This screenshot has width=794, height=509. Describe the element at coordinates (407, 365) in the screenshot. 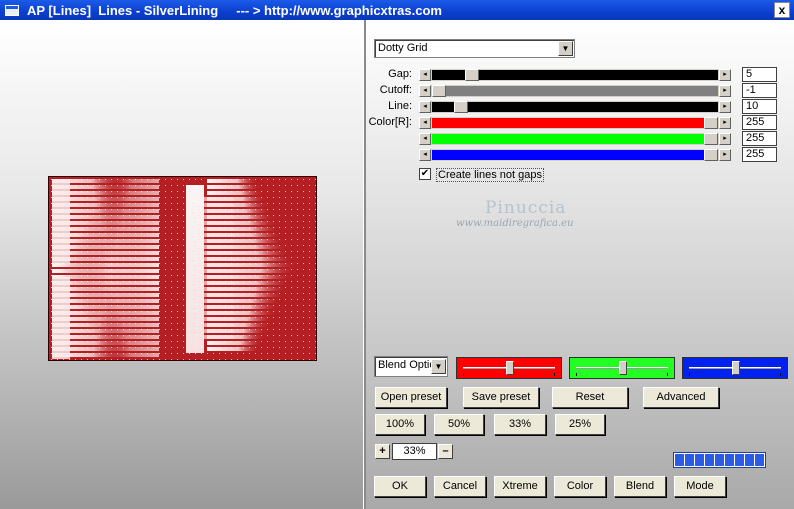

I see `blend-options-value: Blend Optio` at that location.